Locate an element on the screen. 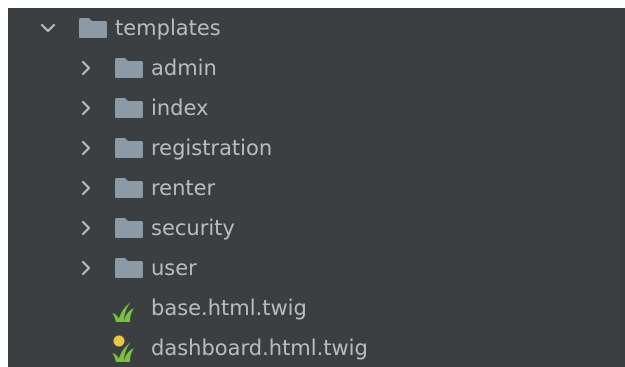 This screenshot has width=625, height=367. tree-item-label: templates is located at coordinates (168, 28).